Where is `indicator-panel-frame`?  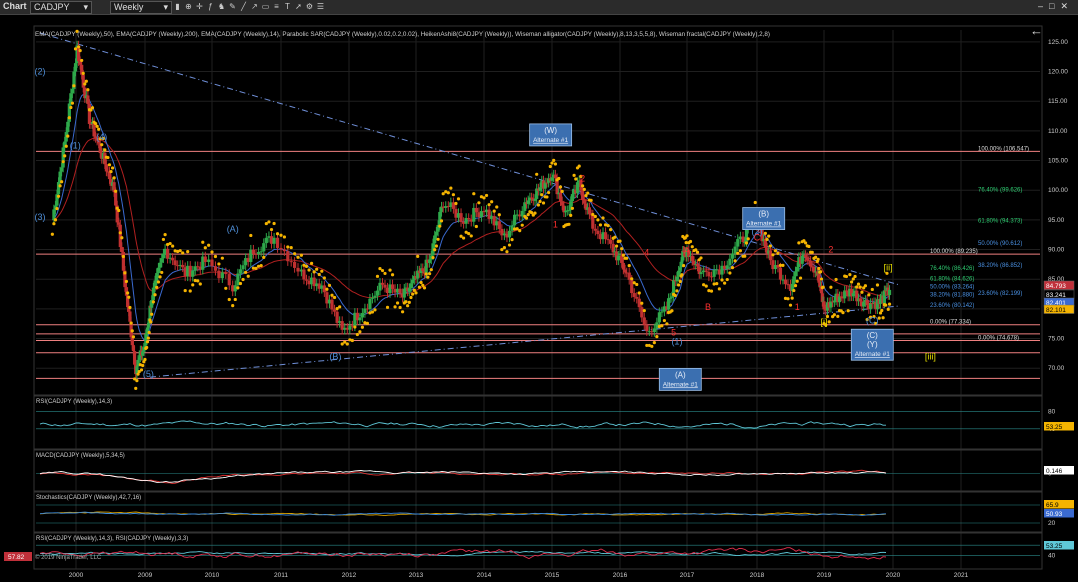 indicator-panel-frame is located at coordinates (538, 512).